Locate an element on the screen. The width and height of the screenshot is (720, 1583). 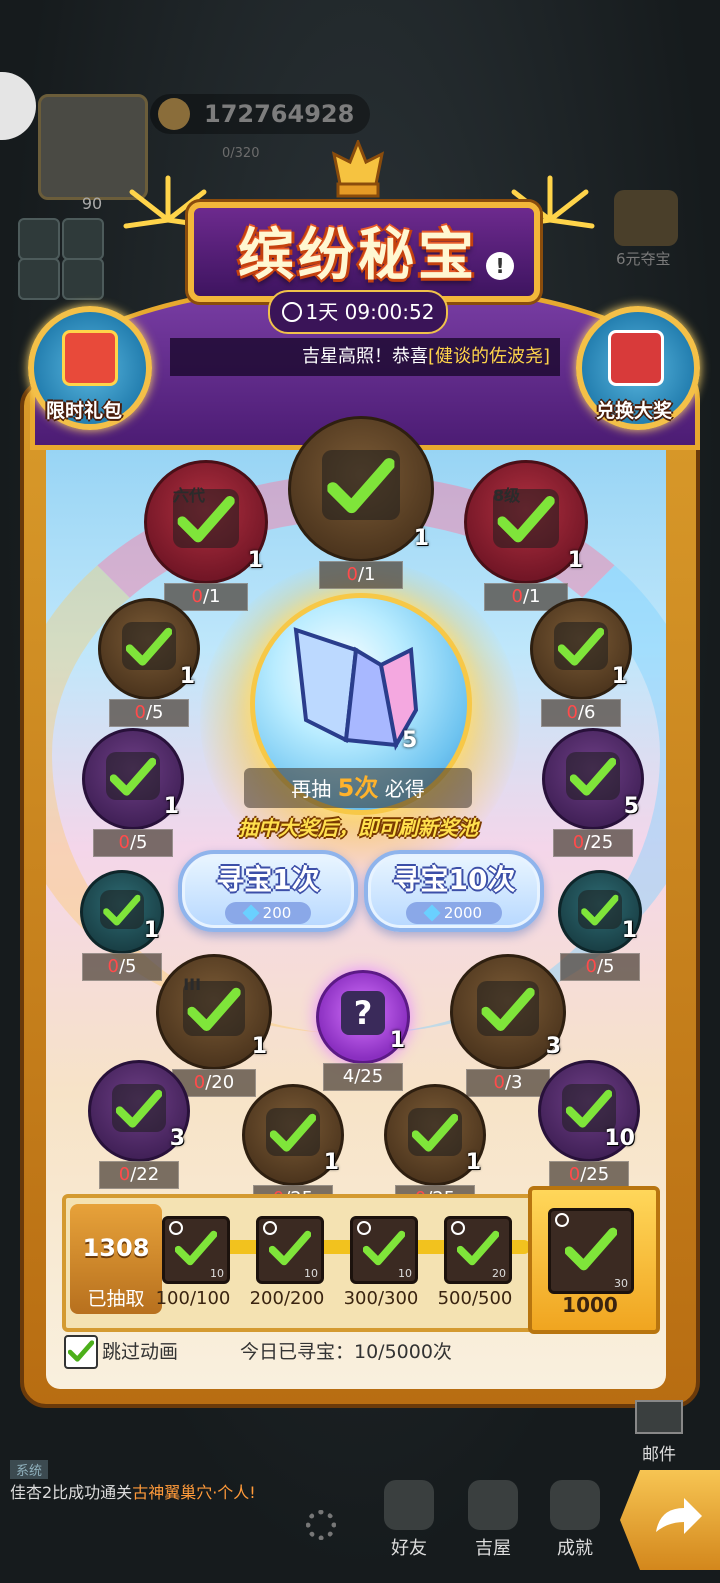
event-icon is located at coordinates (646, 218).